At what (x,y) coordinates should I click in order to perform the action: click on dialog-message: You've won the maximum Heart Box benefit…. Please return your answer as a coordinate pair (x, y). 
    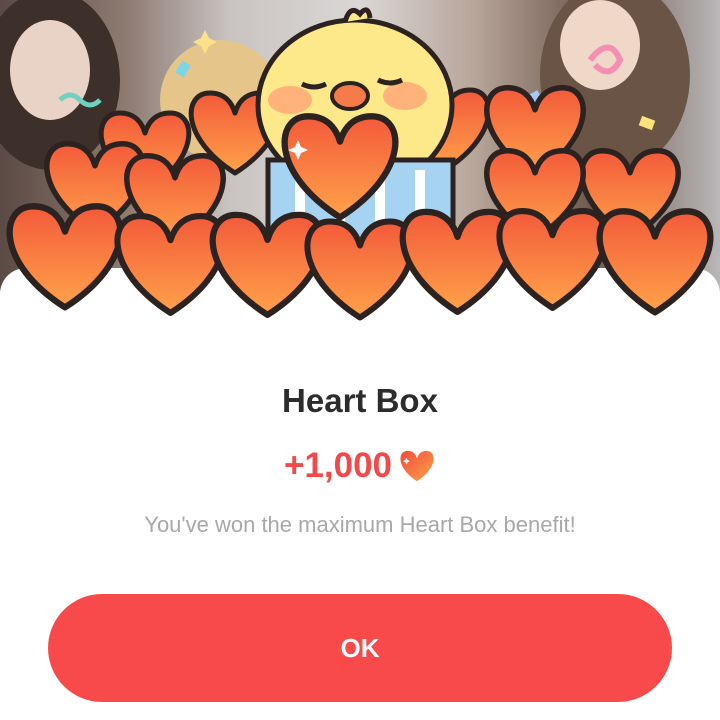
    Looking at the image, I should click on (360, 524).